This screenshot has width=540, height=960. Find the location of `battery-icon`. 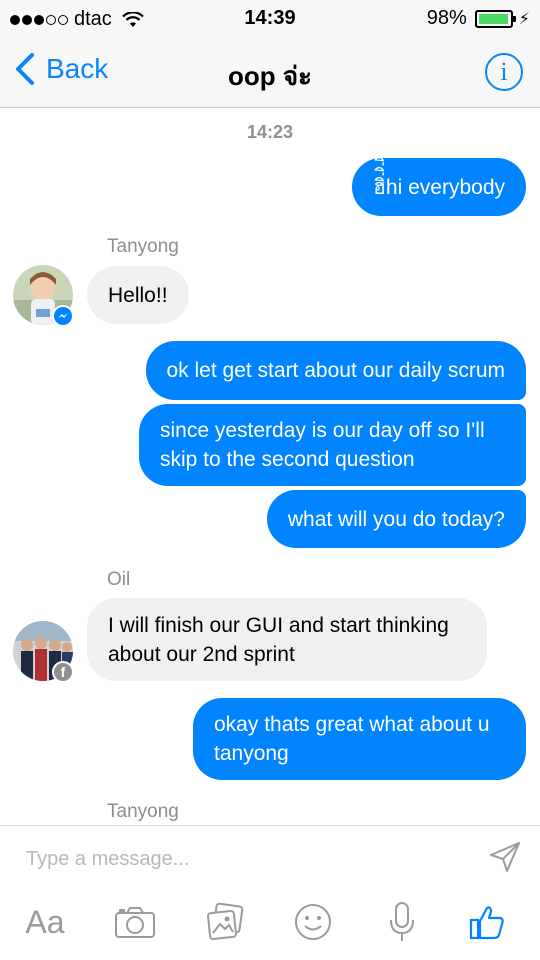

battery-icon is located at coordinates (495, 18).